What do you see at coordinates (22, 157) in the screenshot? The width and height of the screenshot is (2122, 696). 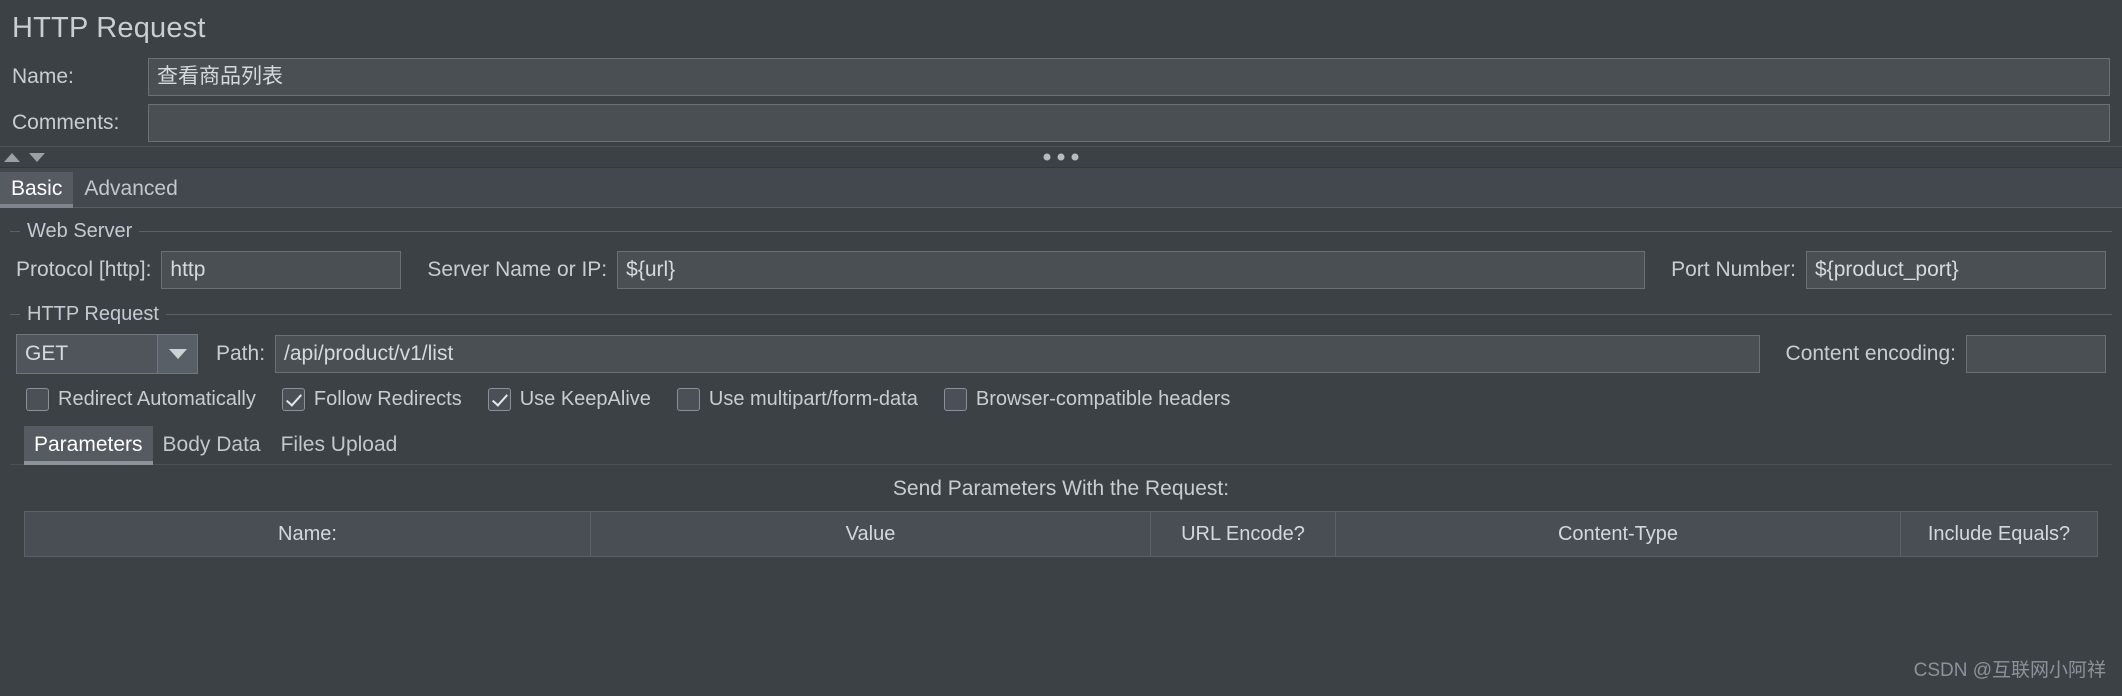 I see `splitter-arrows` at bounding box center [22, 157].